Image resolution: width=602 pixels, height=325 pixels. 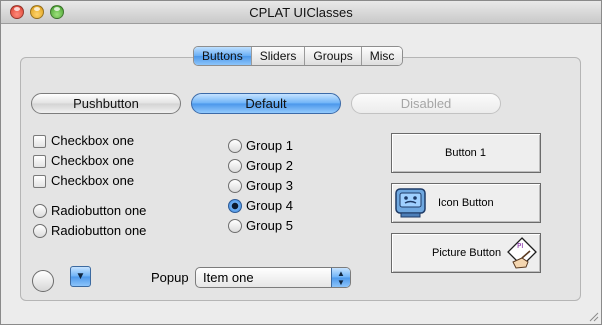 I want to click on group-radio-label: Group 1, so click(x=269, y=145).